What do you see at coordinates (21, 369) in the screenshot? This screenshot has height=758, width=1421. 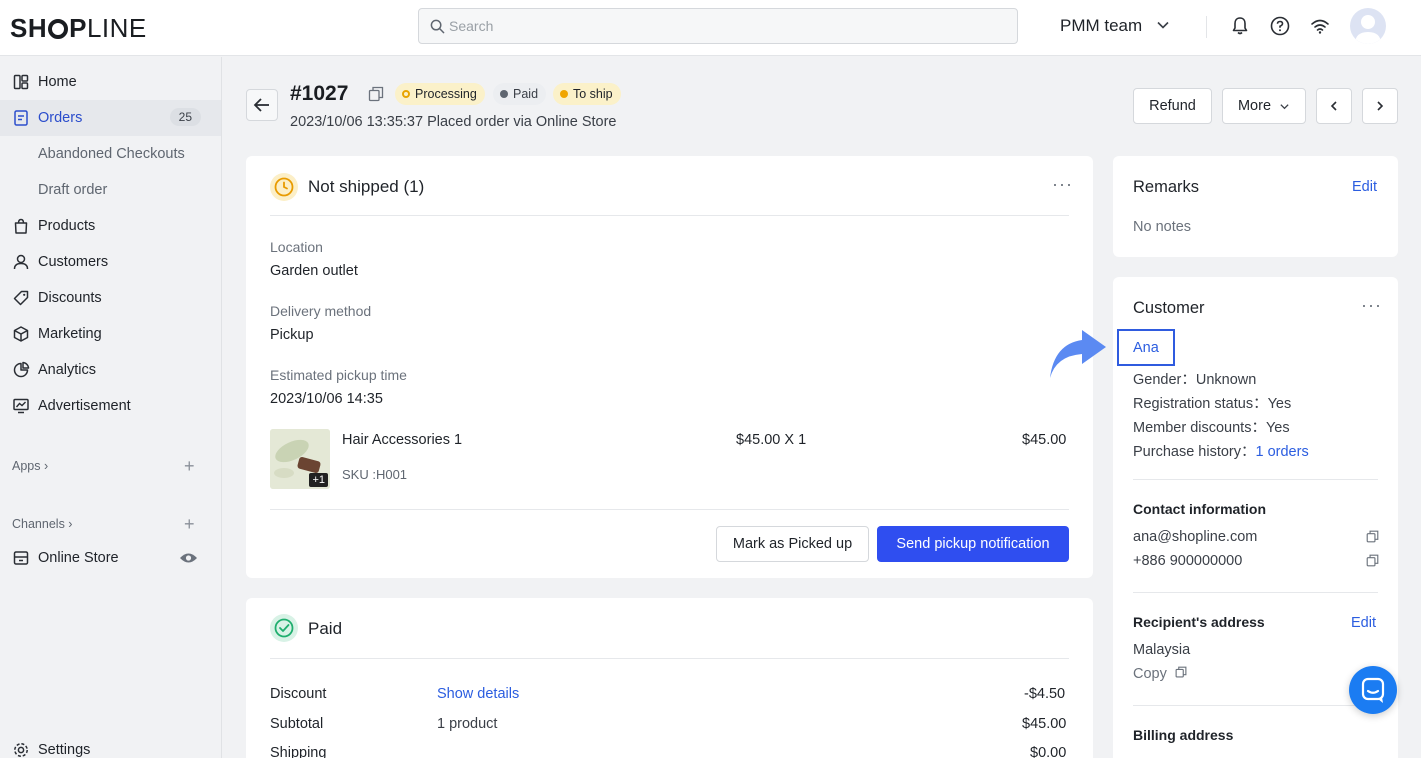 I see `pie-chart-icon` at bounding box center [21, 369].